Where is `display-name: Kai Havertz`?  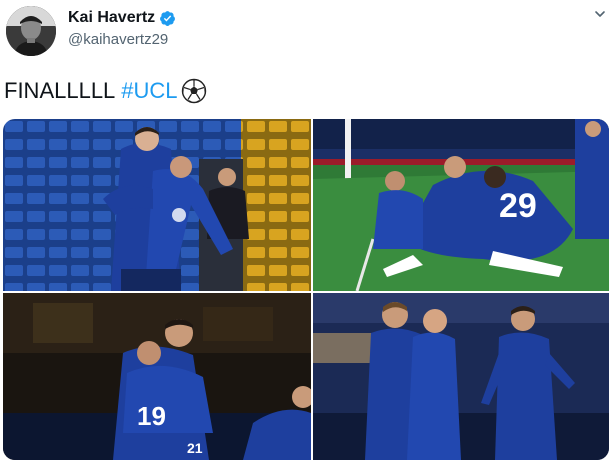 display-name: Kai Havertz is located at coordinates (111, 18).